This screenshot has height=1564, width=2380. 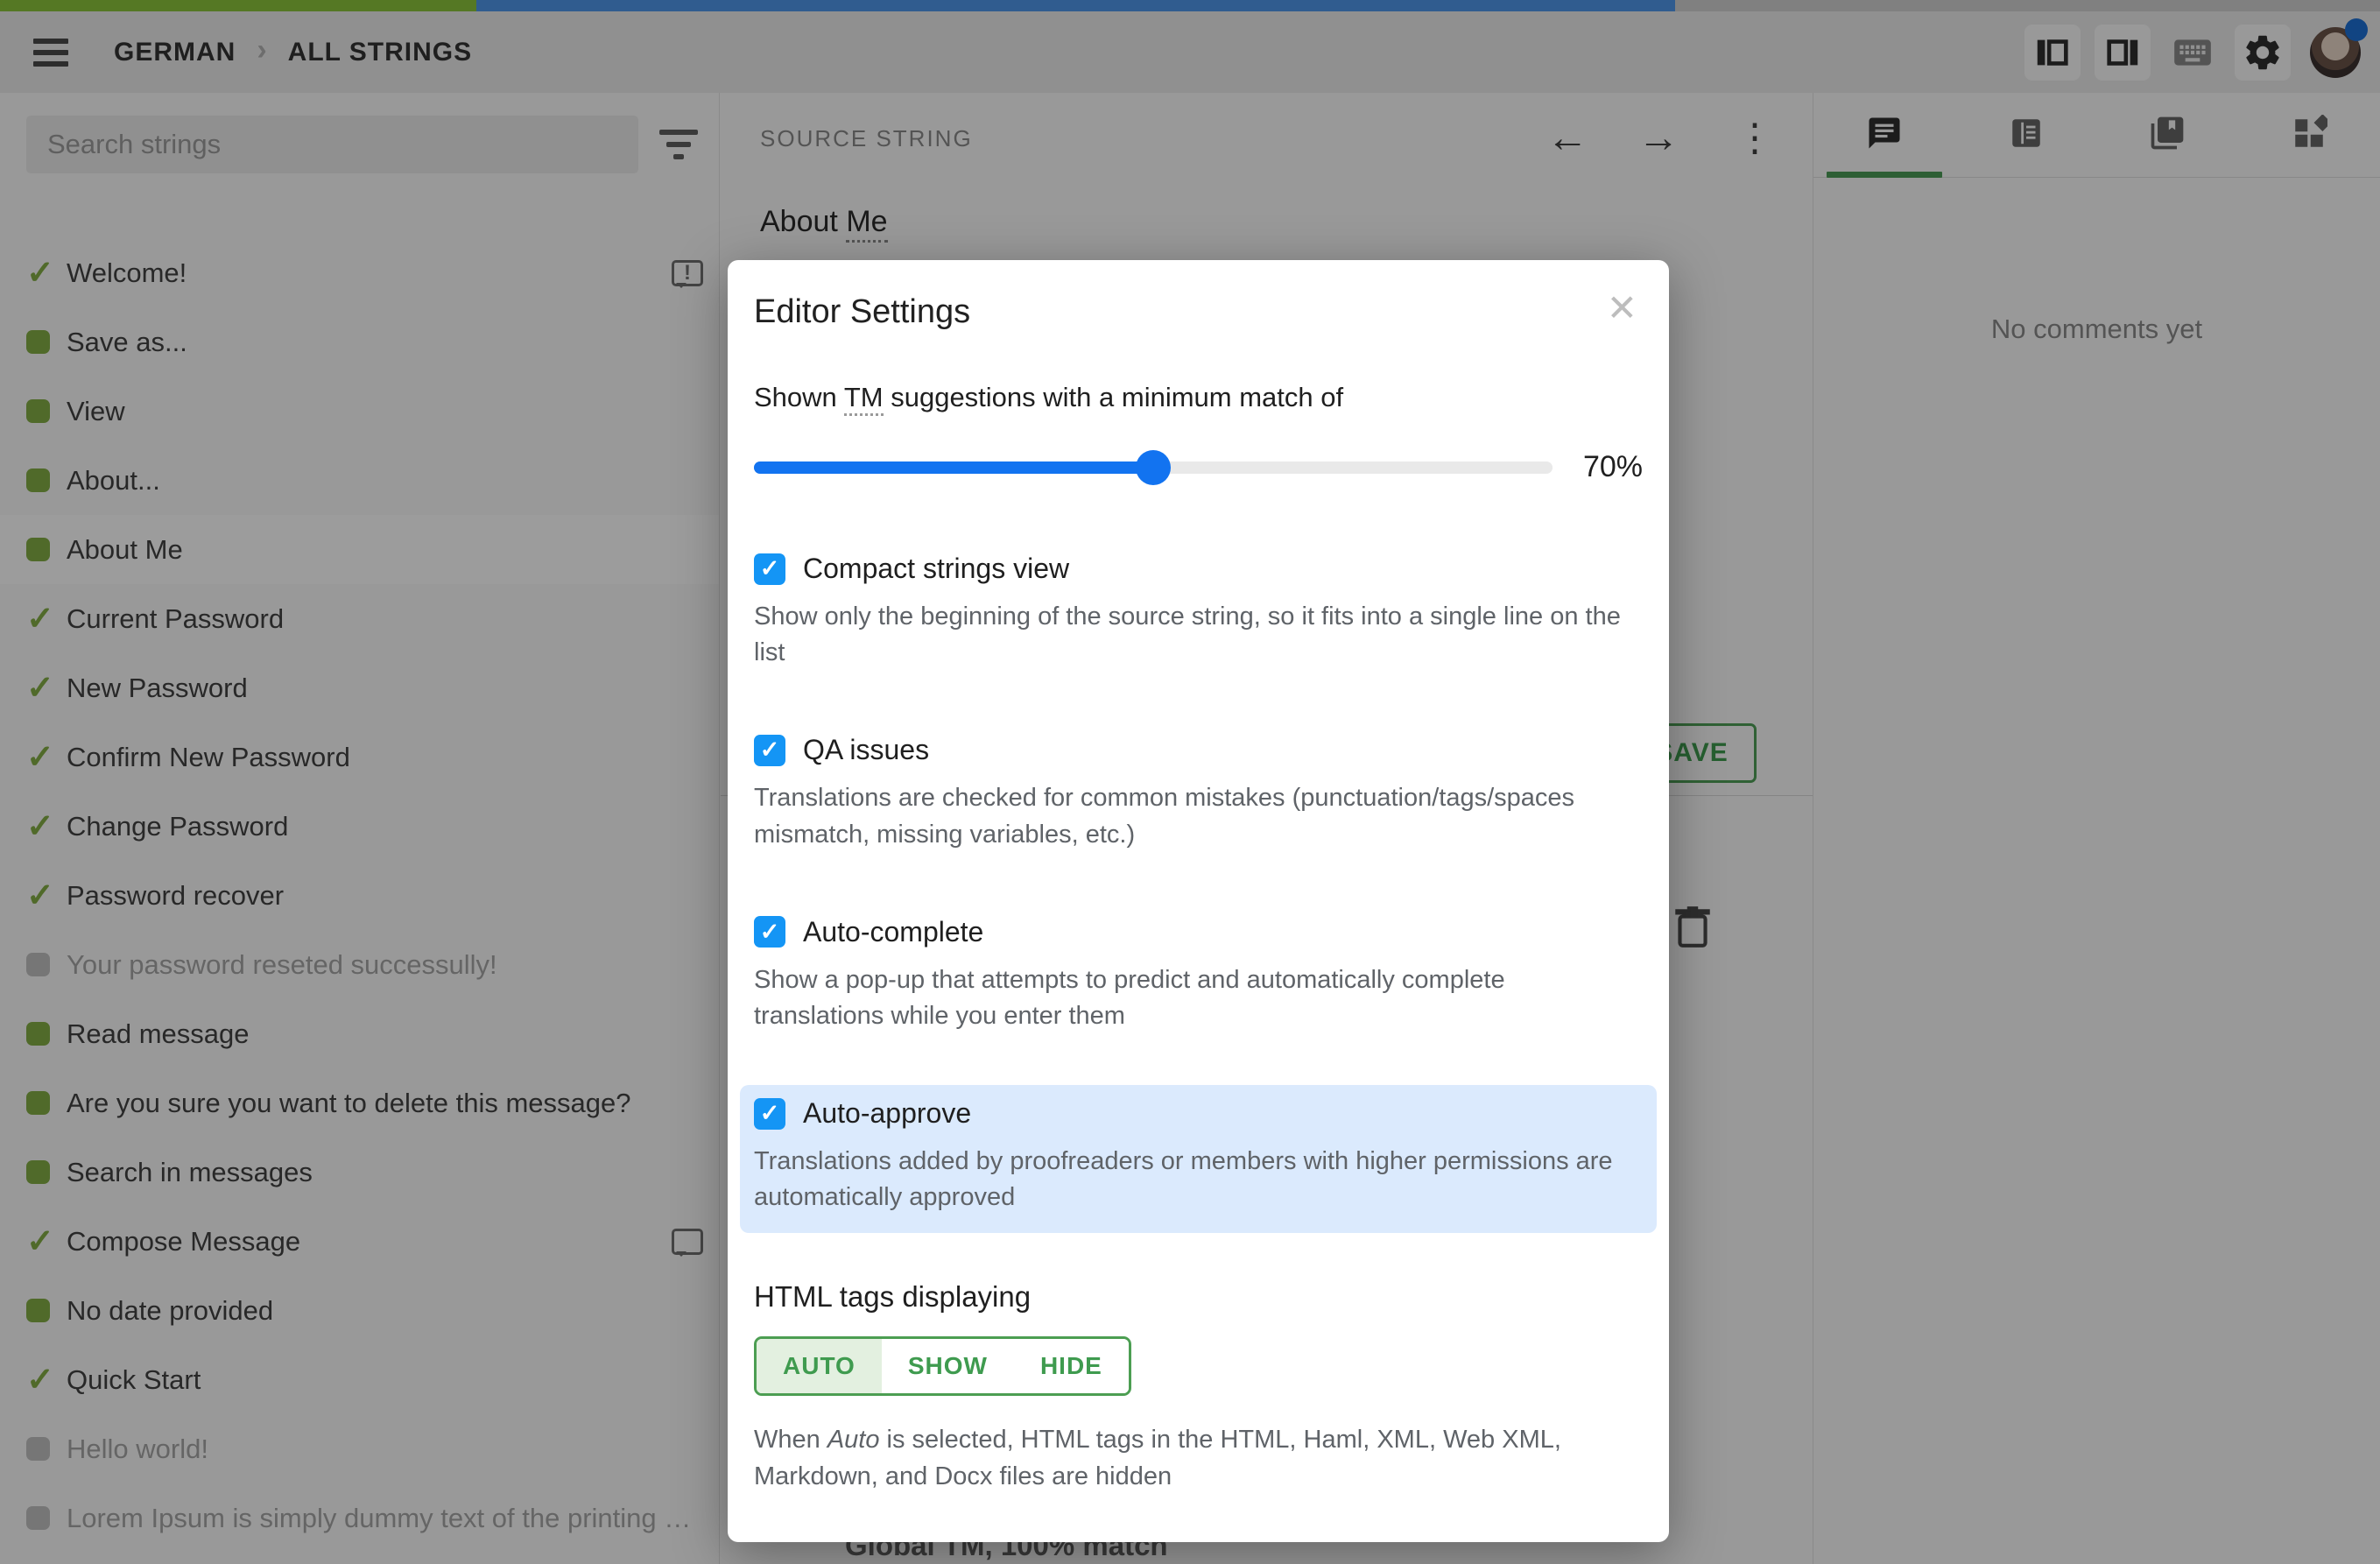 I want to click on slider-thumb, so click(x=1153, y=467).